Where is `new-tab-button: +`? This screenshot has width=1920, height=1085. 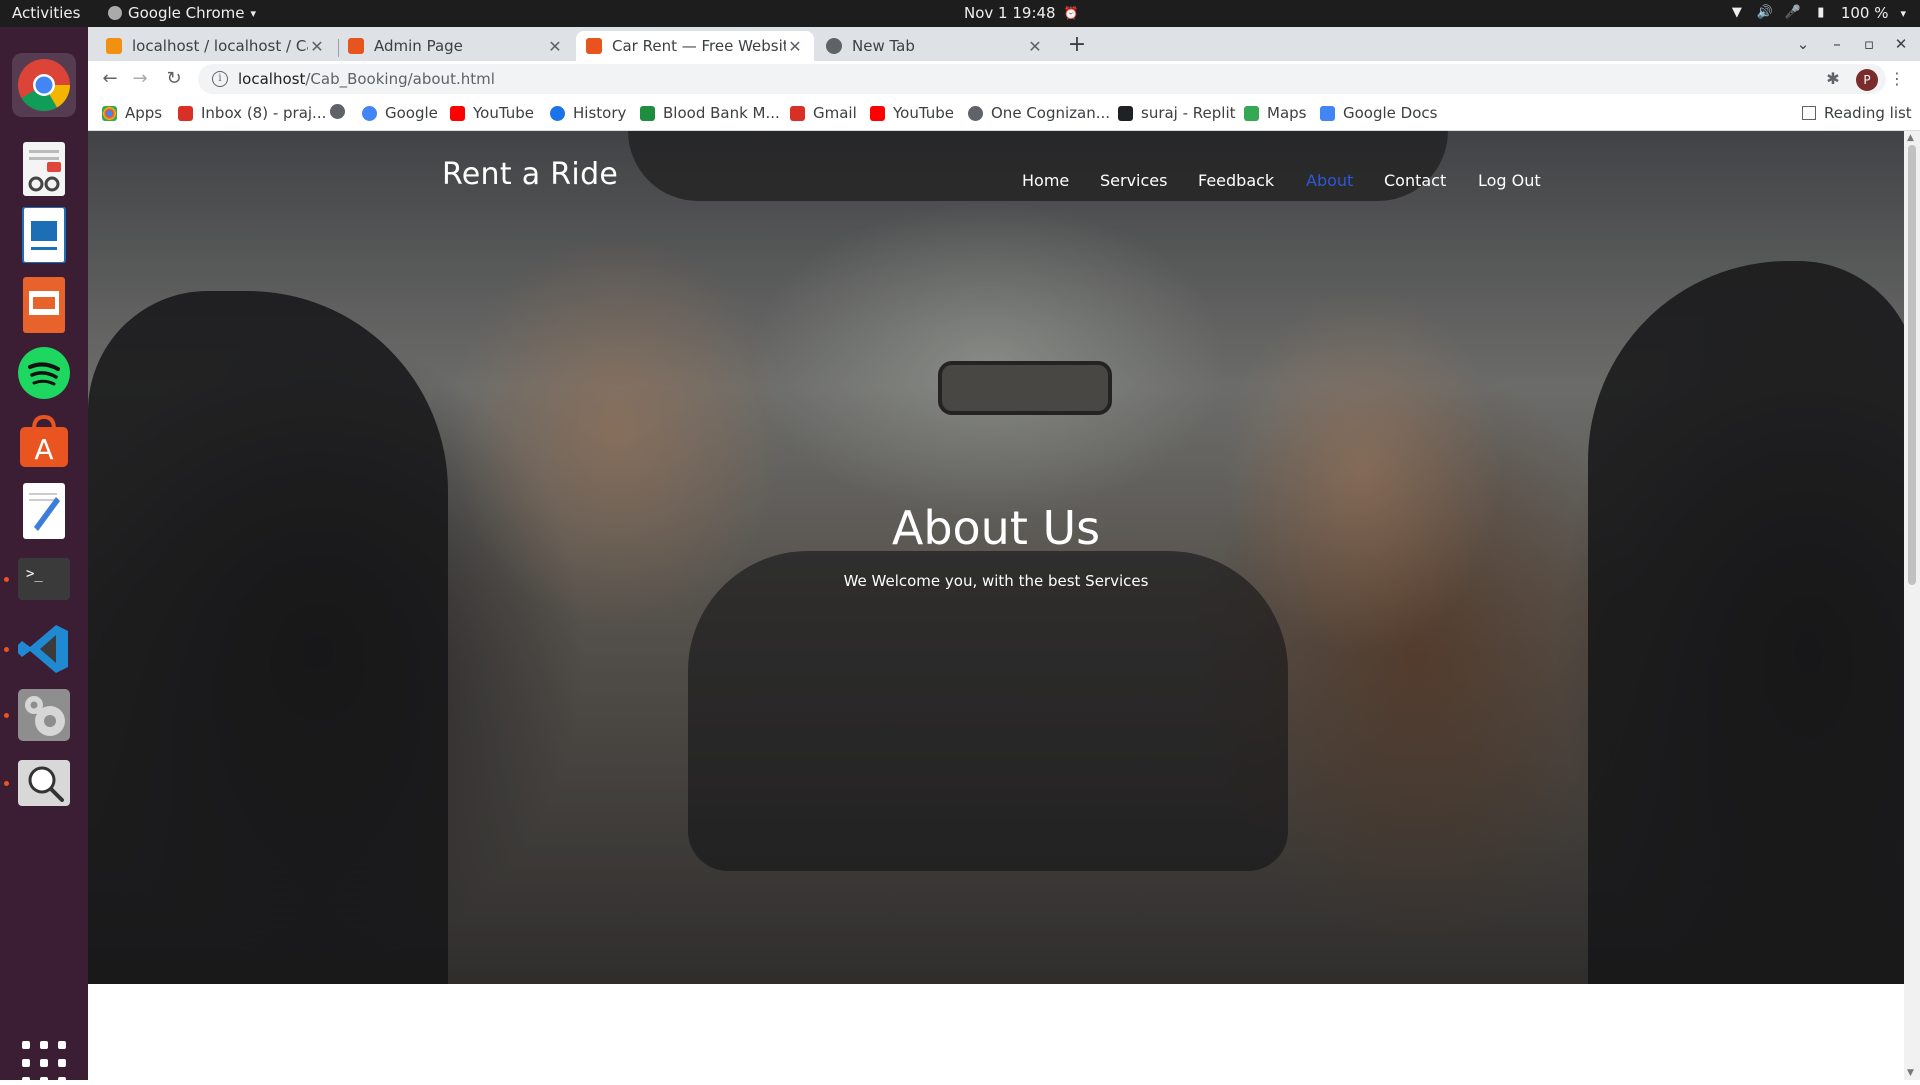 new-tab-button: + is located at coordinates (1077, 46).